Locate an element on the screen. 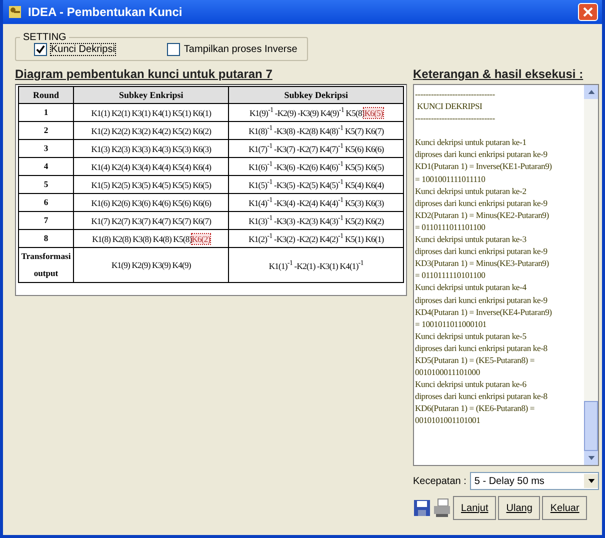 The image size is (605, 538). table-cell: K1(7) K2(7) K3(7) K4(7) K5(7) K6(7) is located at coordinates (151, 221).